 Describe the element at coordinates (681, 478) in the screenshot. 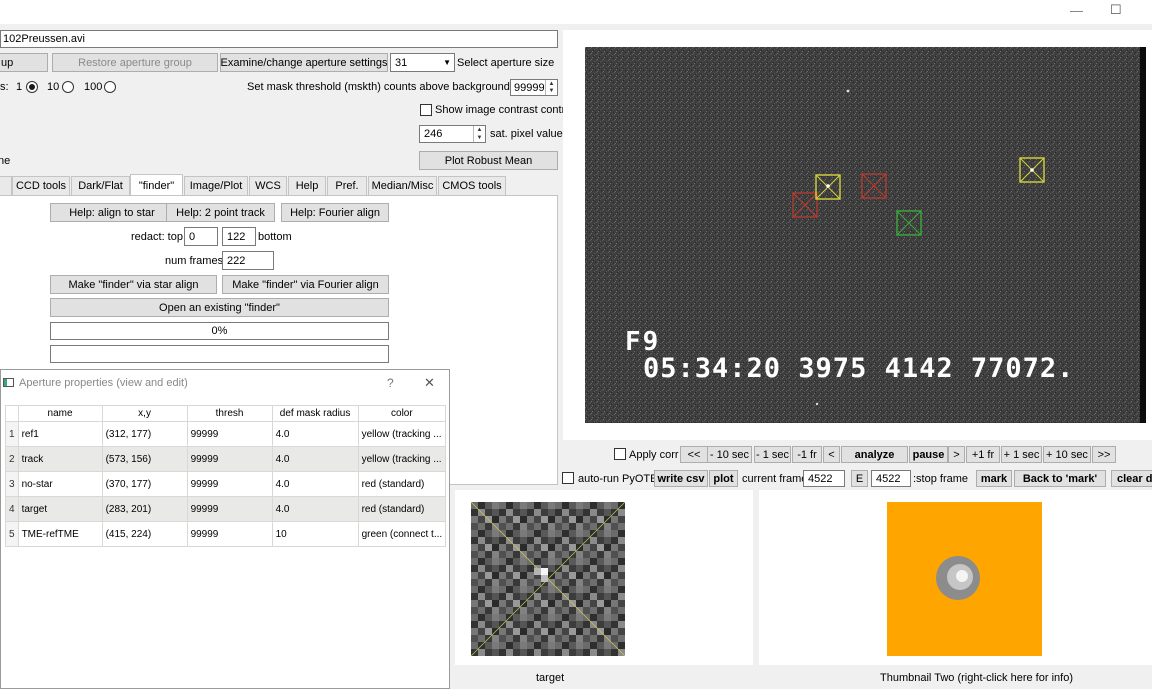

I see `write-csv-button: write csv` at that location.